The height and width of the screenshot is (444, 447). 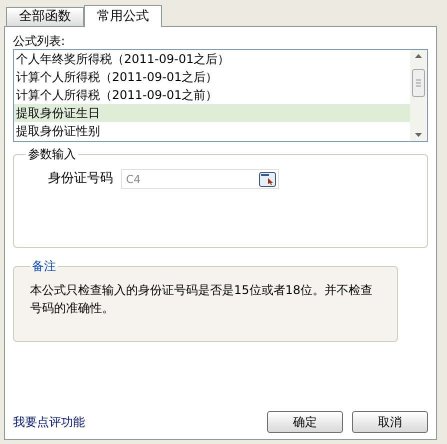 What do you see at coordinates (305, 422) in the screenshot?
I see `dialog-button: 确定` at bounding box center [305, 422].